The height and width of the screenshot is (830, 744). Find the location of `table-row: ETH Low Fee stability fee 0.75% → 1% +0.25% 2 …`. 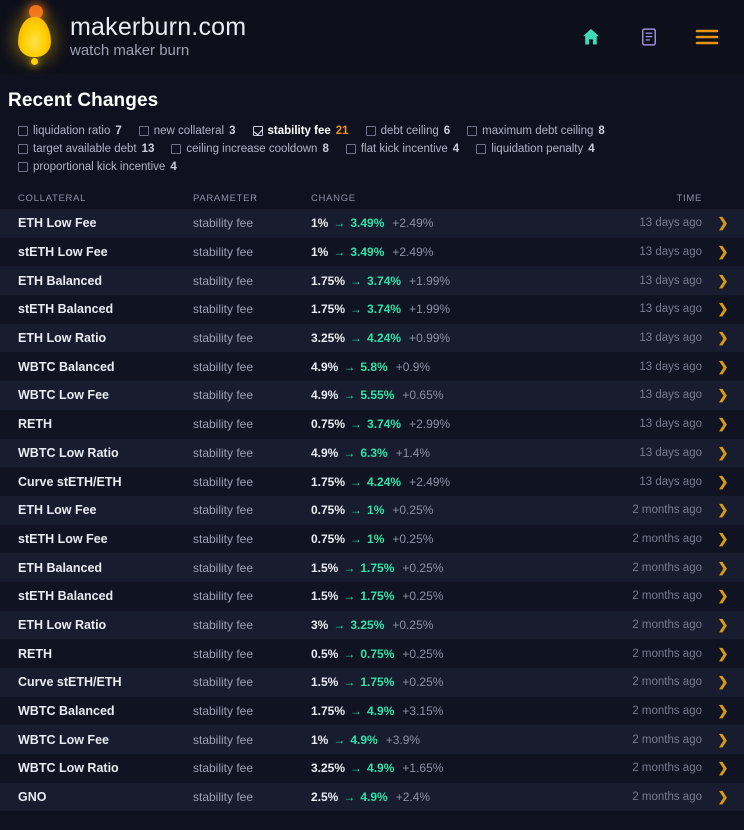

table-row: ETH Low Fee stability fee 0.75% → 1% +0.25% 2 … is located at coordinates (372, 510).